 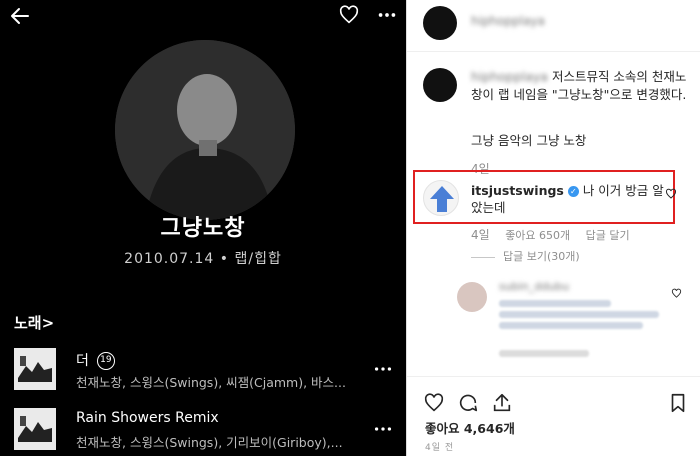 I want to click on comment-like-icon, so click(x=671, y=194).